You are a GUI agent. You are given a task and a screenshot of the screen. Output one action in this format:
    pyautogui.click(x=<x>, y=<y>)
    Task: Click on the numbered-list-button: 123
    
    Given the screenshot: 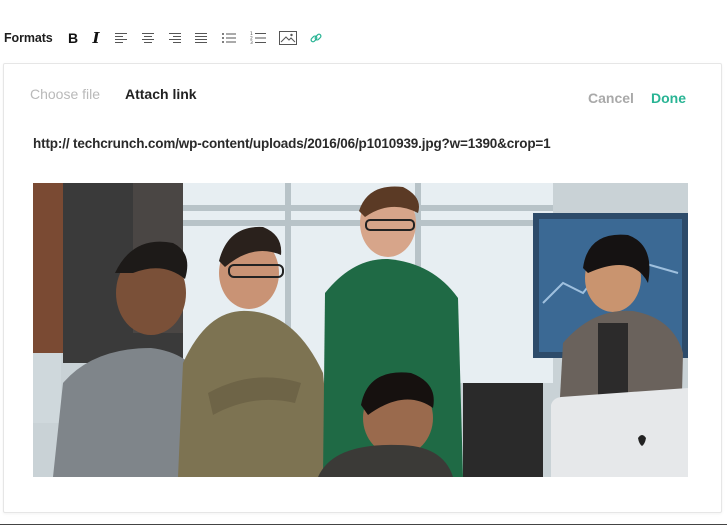 What is the action you would take?
    pyautogui.click(x=258, y=38)
    